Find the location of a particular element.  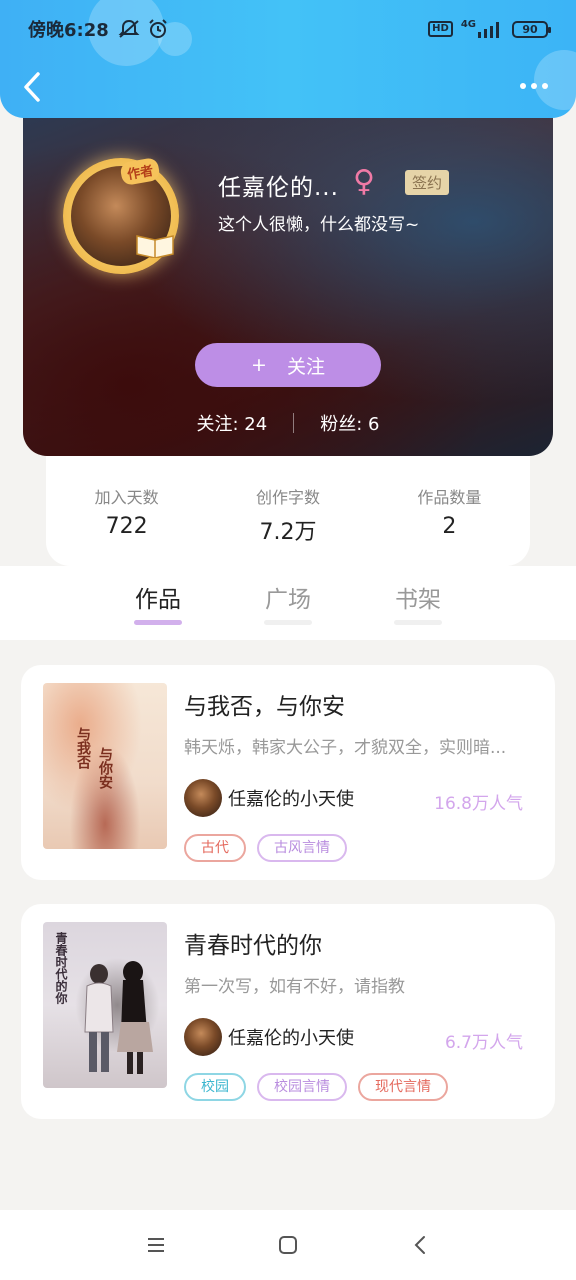

menu-button is located at coordinates (156, 1245).